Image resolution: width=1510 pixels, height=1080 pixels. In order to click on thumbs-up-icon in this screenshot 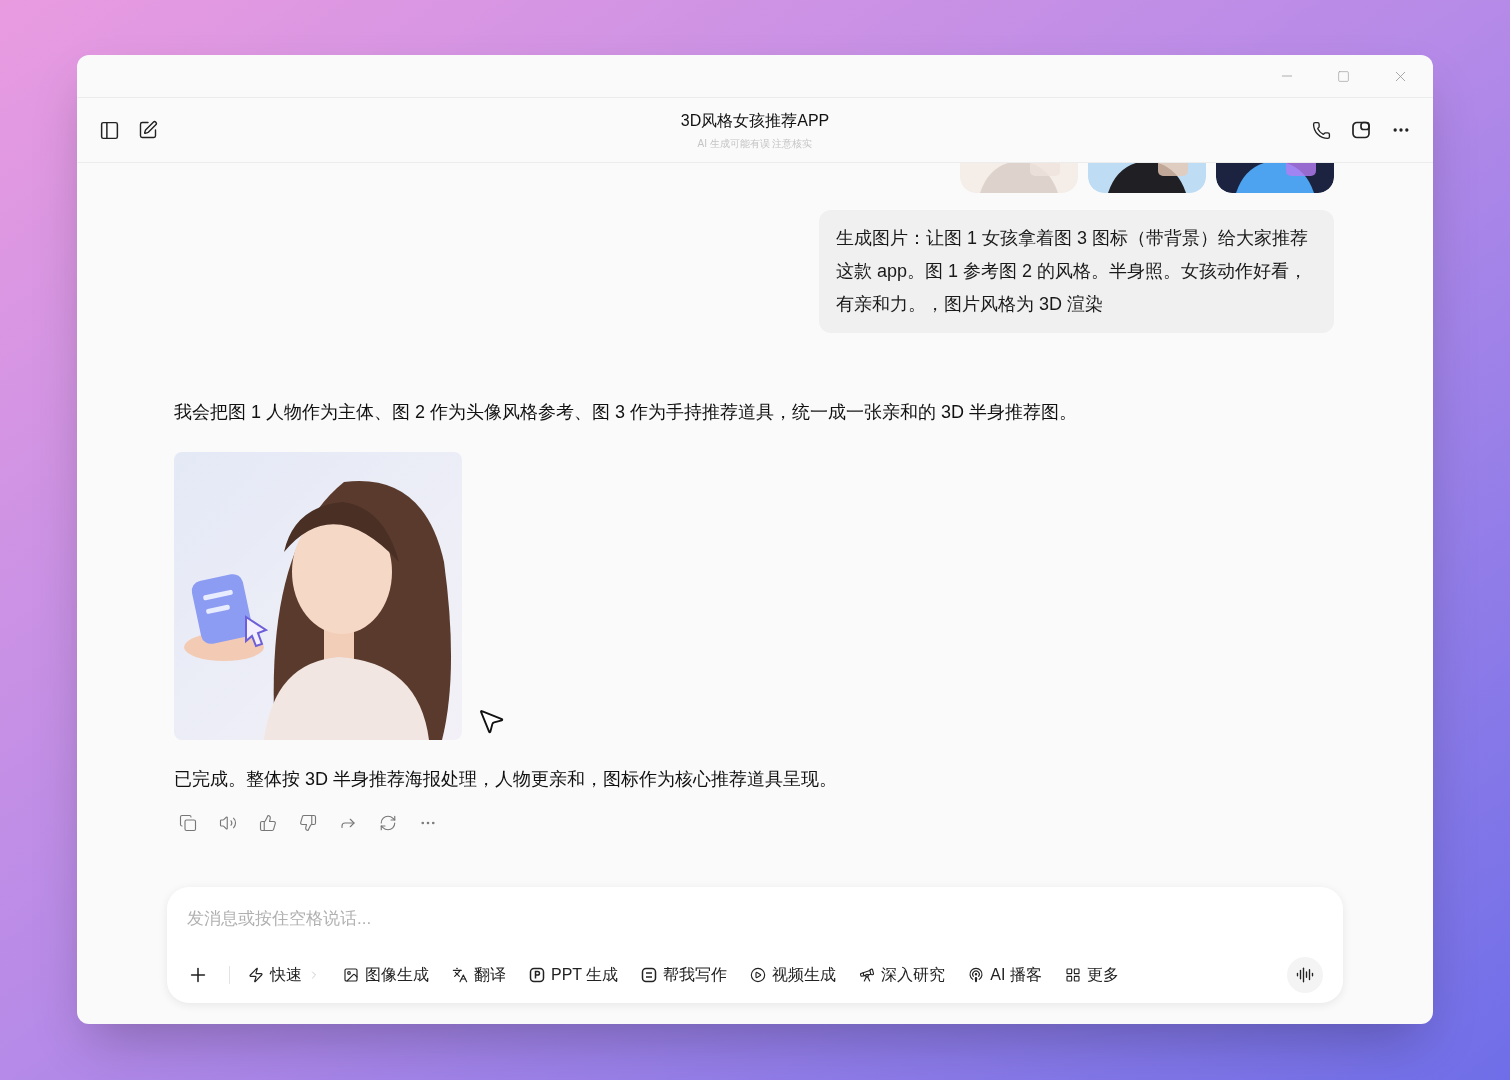, I will do `click(268, 823)`.